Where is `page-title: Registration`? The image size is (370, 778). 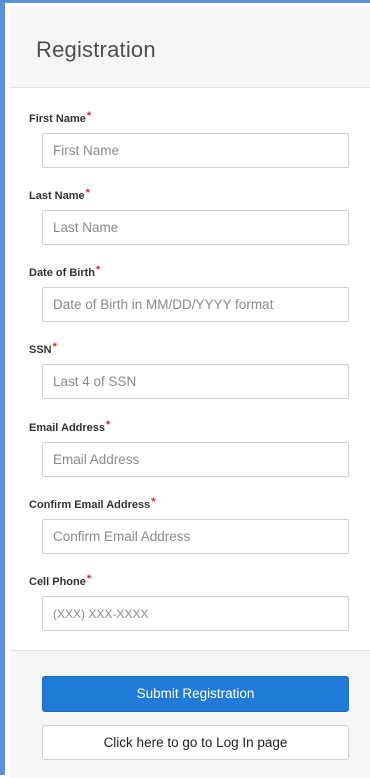
page-title: Registration is located at coordinates (96, 49).